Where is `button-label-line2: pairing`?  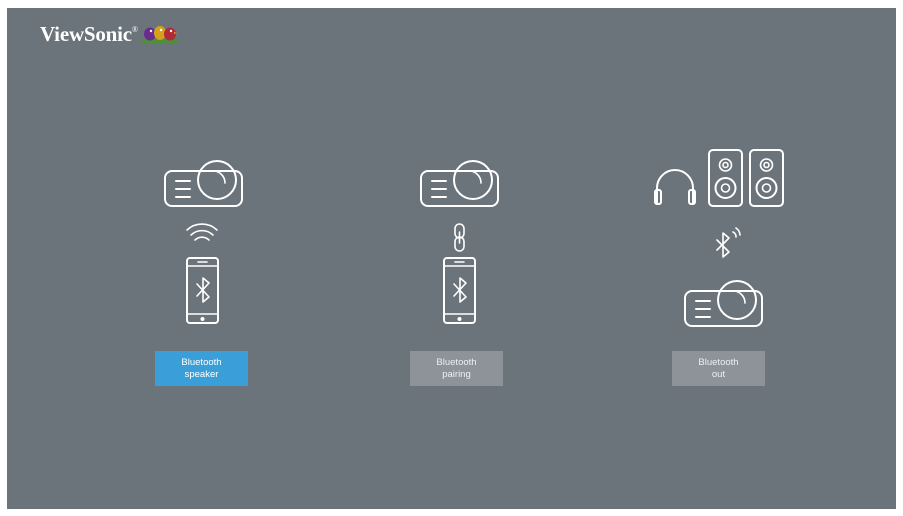 button-label-line2: pairing is located at coordinates (456, 374).